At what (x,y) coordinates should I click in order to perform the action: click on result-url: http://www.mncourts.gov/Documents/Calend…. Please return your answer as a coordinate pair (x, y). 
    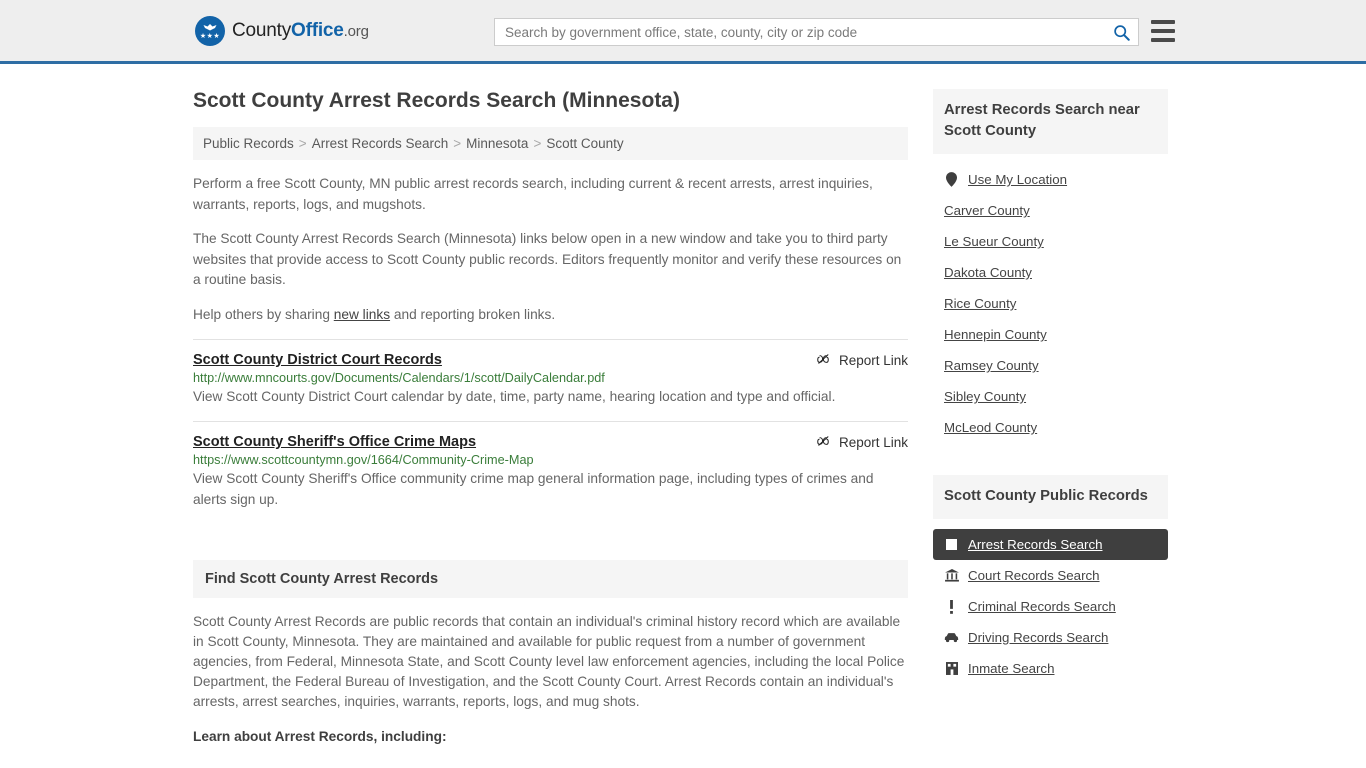
    Looking at the image, I should click on (550, 378).